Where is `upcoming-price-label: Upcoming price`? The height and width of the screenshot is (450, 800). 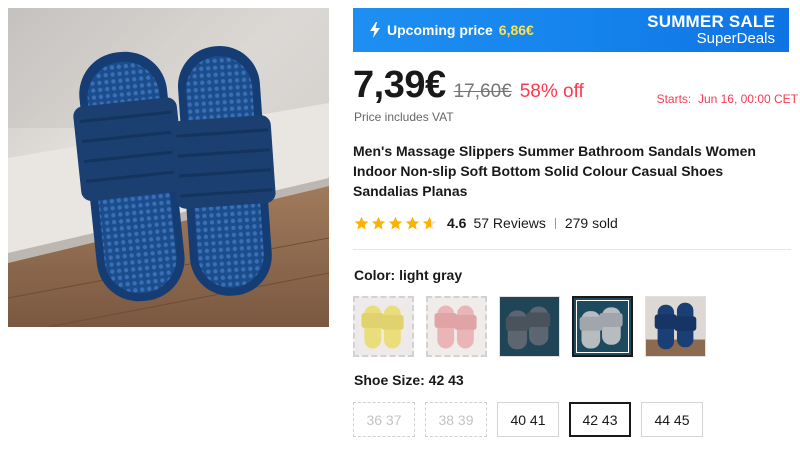
upcoming-price-label: Upcoming price is located at coordinates (440, 30).